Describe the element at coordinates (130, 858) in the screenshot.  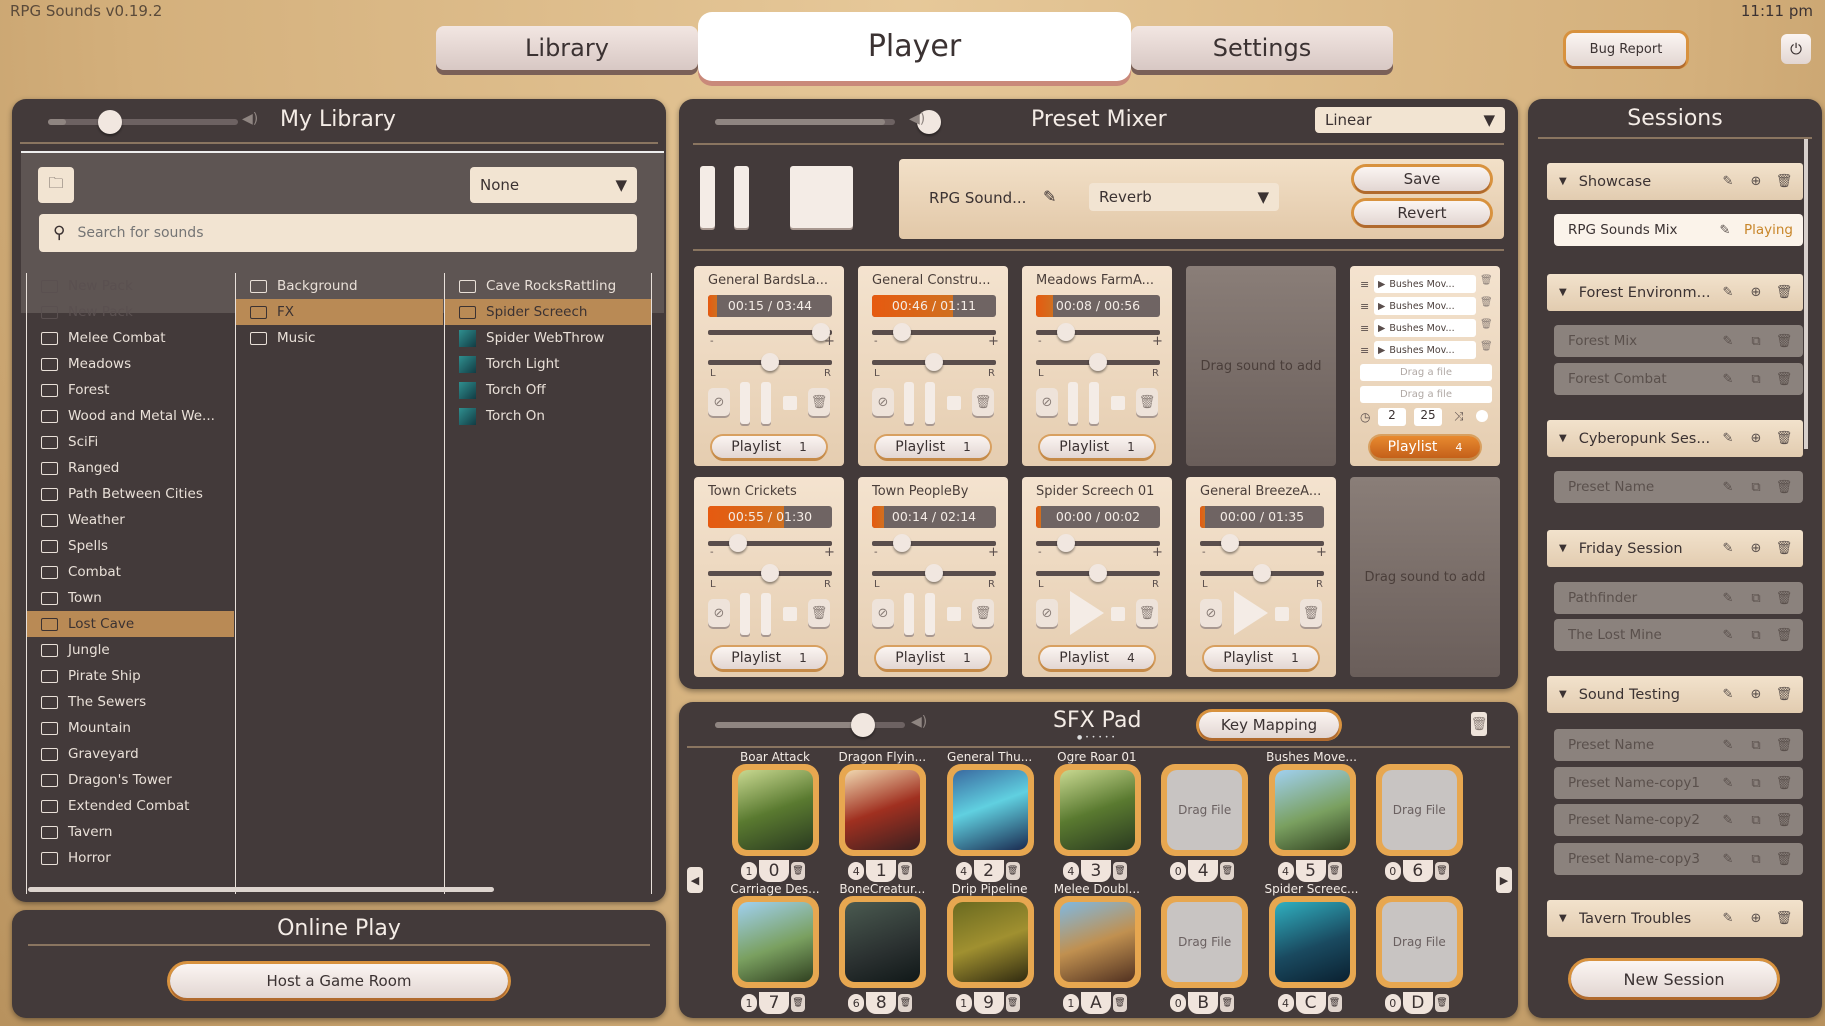
I see `pack-item: Horror` at that location.